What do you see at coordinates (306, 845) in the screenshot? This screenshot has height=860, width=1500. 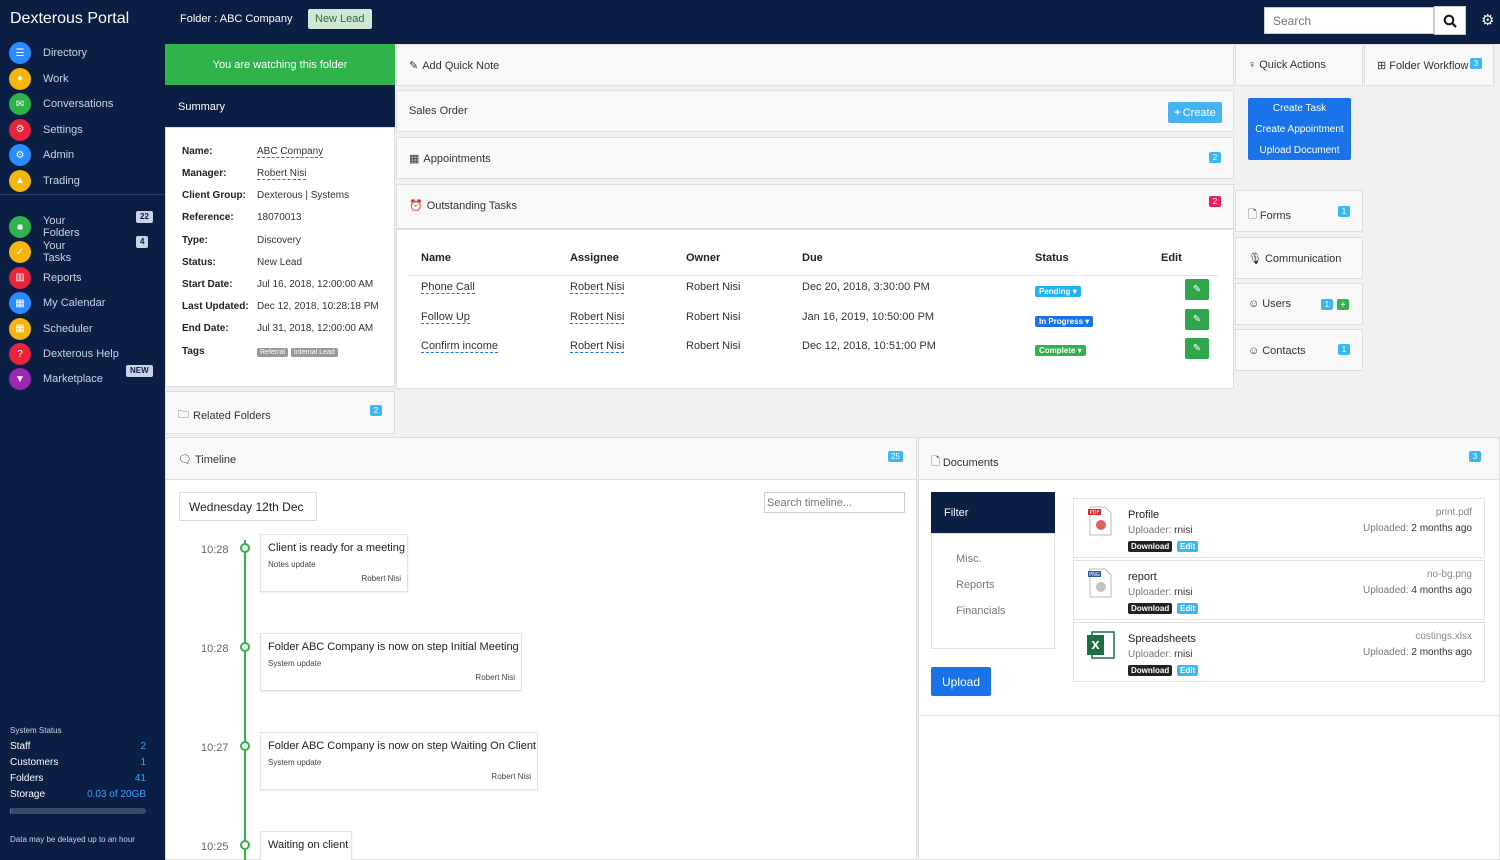 I see `timeline-event-card: Waiting on client` at bounding box center [306, 845].